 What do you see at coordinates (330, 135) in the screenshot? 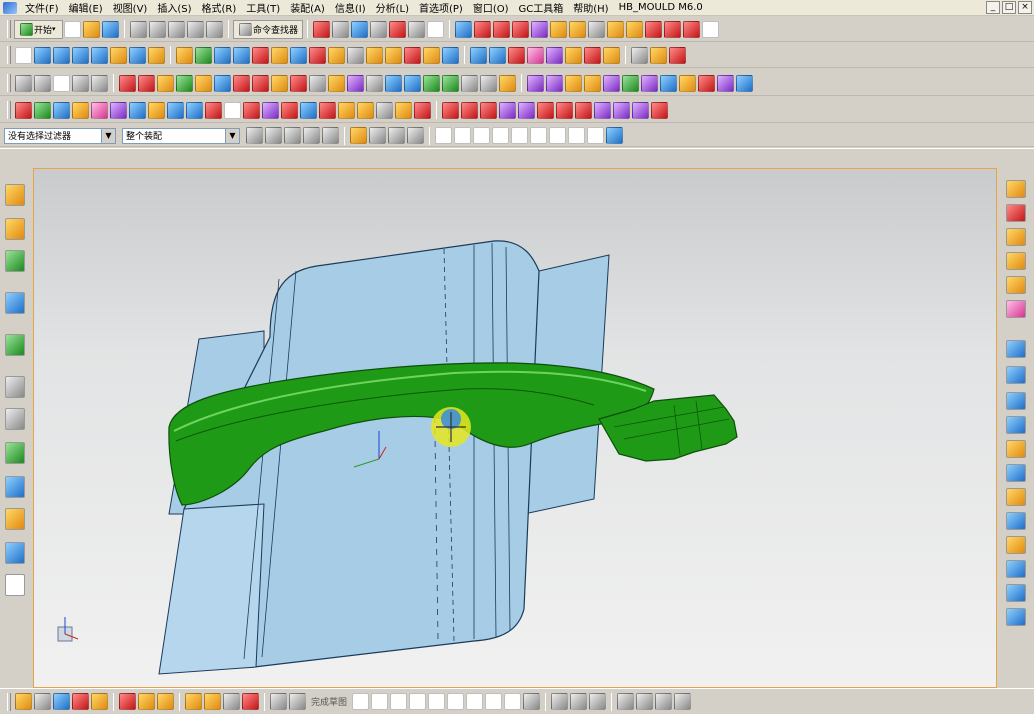
I see `select-edges-icon` at bounding box center [330, 135].